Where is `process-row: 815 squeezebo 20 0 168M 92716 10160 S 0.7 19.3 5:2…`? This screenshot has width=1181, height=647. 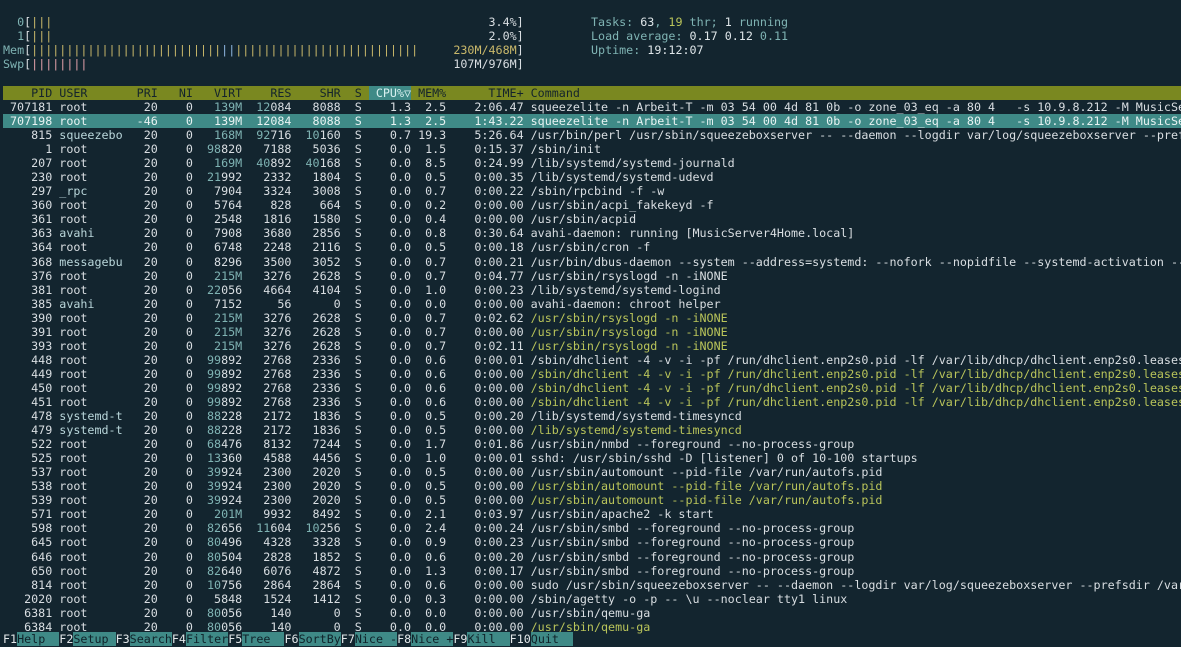 process-row: 815 squeezebo 20 0 168M 92716 10160 S 0.7 19.3 5:2… is located at coordinates (592, 135).